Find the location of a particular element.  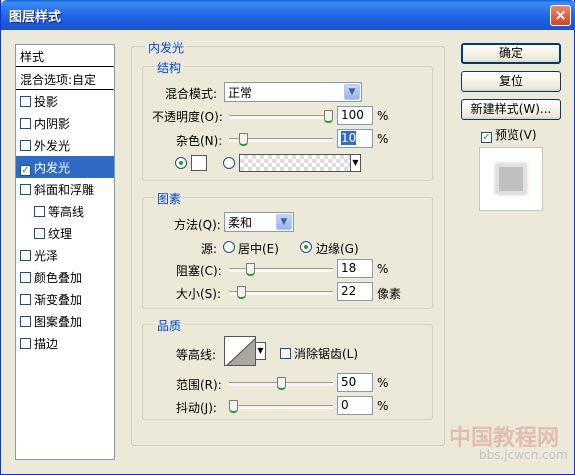

preview-check-icon: ✓ is located at coordinates (486, 137).